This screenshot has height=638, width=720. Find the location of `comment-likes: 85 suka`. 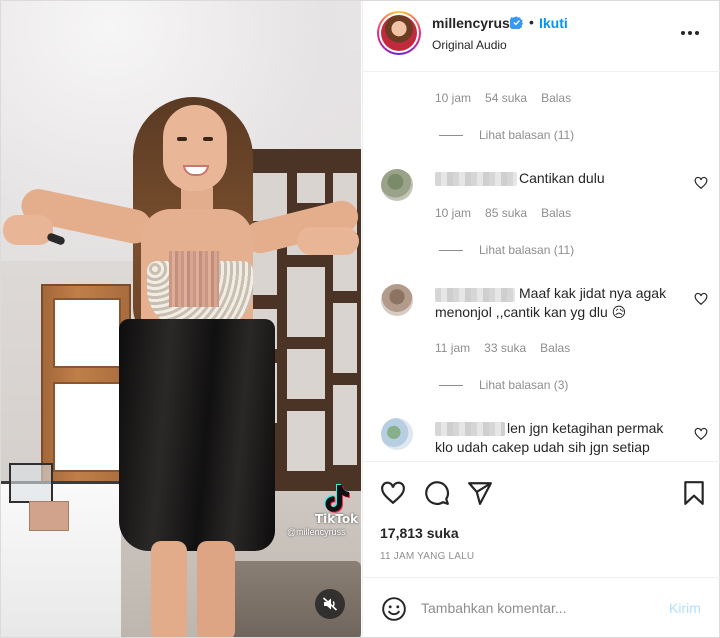

comment-likes: 85 suka is located at coordinates (506, 213).